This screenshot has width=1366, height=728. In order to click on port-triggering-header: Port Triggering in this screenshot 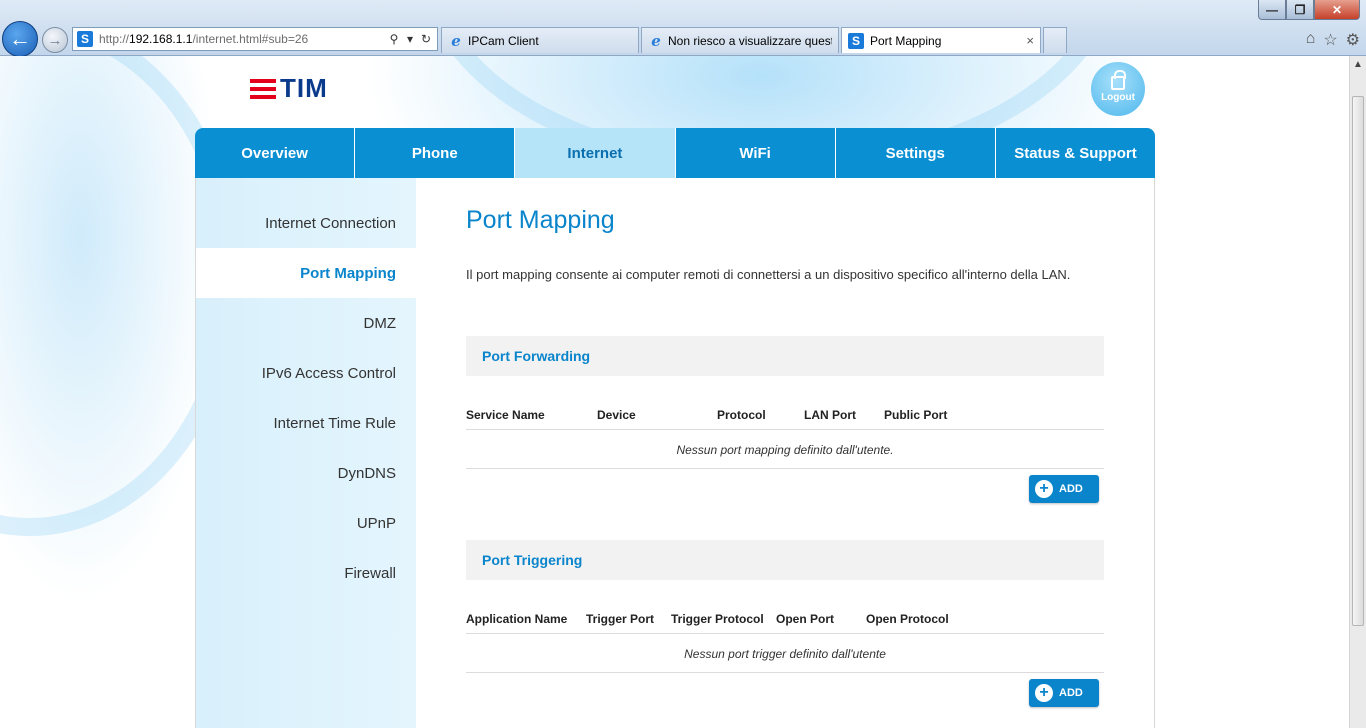, I will do `click(785, 560)`.